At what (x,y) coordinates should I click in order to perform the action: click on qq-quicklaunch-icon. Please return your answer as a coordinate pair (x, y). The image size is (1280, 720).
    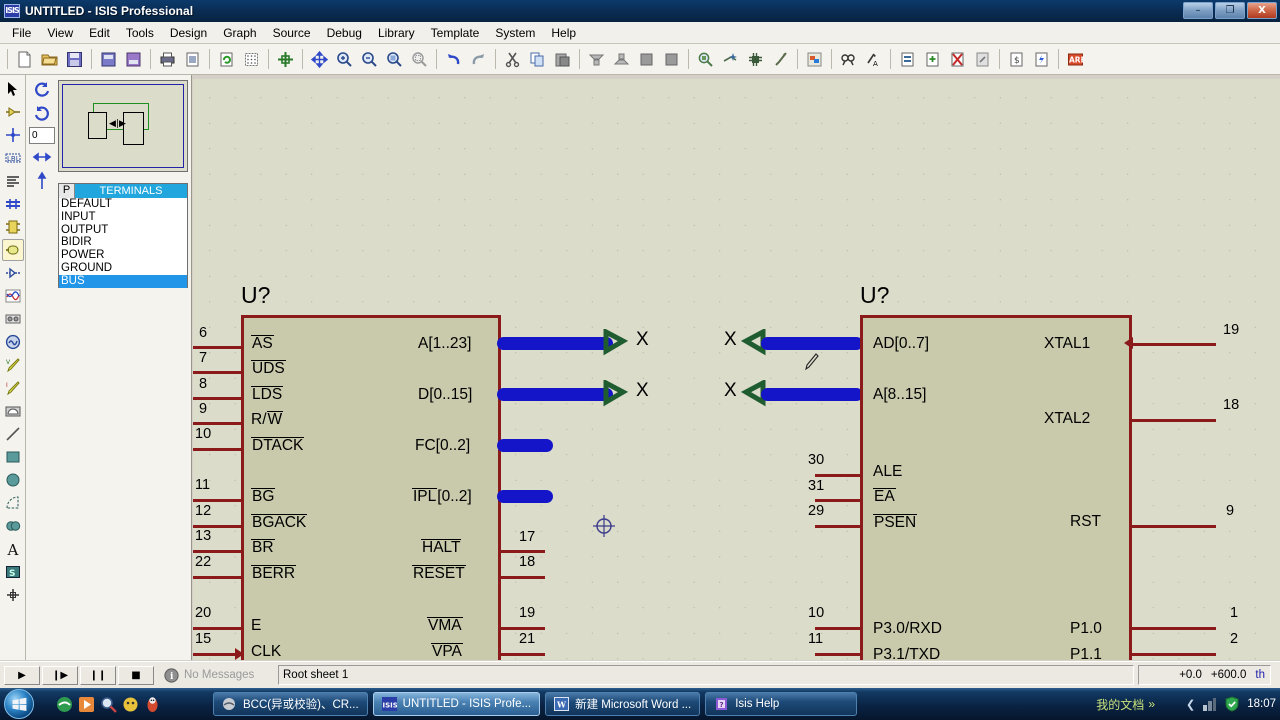
    Looking at the image, I should click on (130, 704).